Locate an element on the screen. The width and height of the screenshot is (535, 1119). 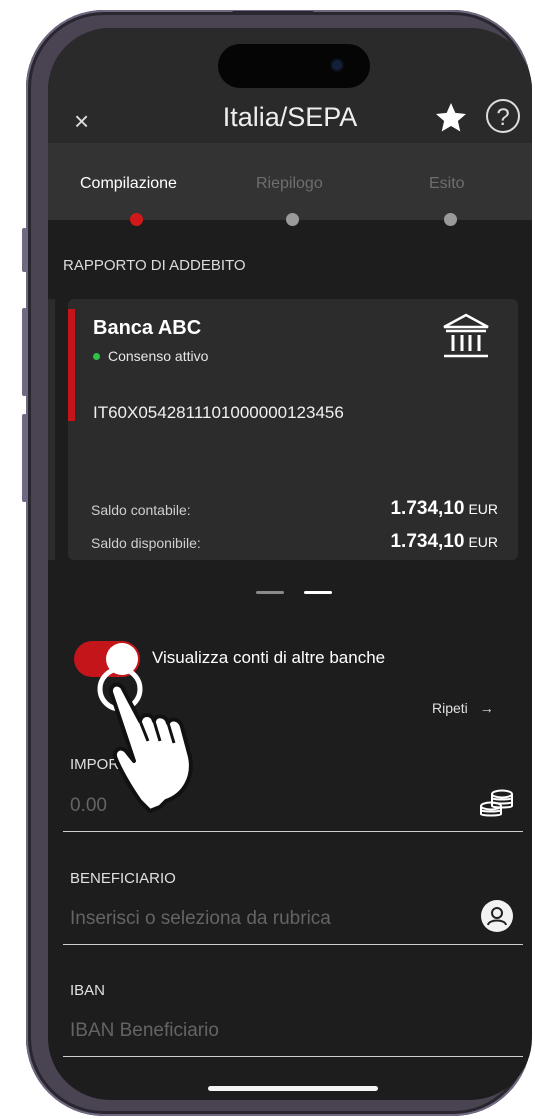
balance-accounting-value: 1.734,10 is located at coordinates (427, 508).